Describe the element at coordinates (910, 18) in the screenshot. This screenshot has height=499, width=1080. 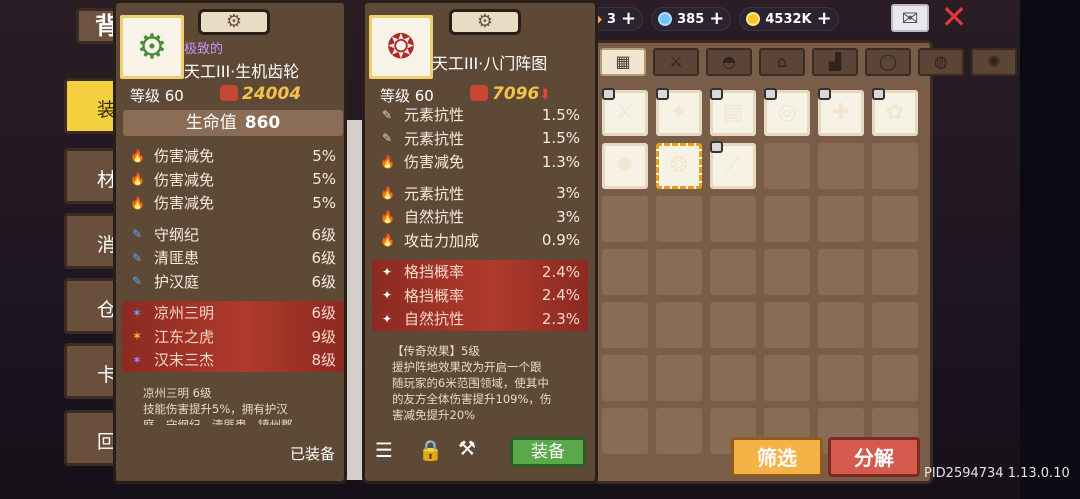
I see `mail-icon: ✉` at that location.